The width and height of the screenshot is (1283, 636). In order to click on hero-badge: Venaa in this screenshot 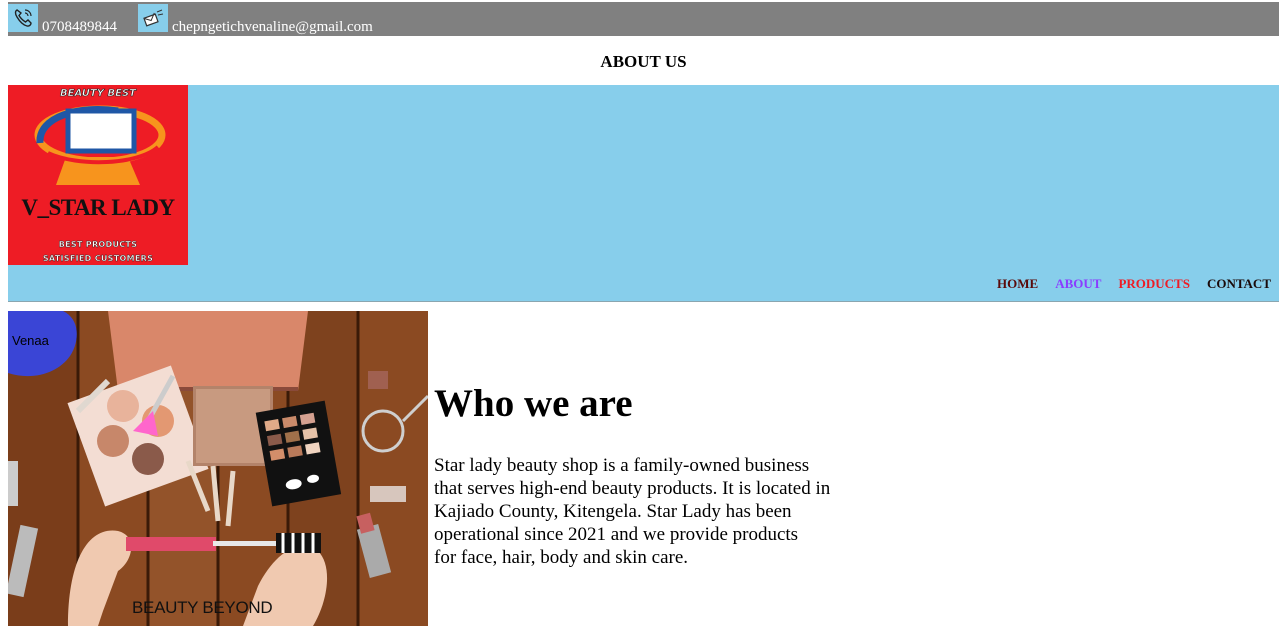, I will do `click(30, 340)`.